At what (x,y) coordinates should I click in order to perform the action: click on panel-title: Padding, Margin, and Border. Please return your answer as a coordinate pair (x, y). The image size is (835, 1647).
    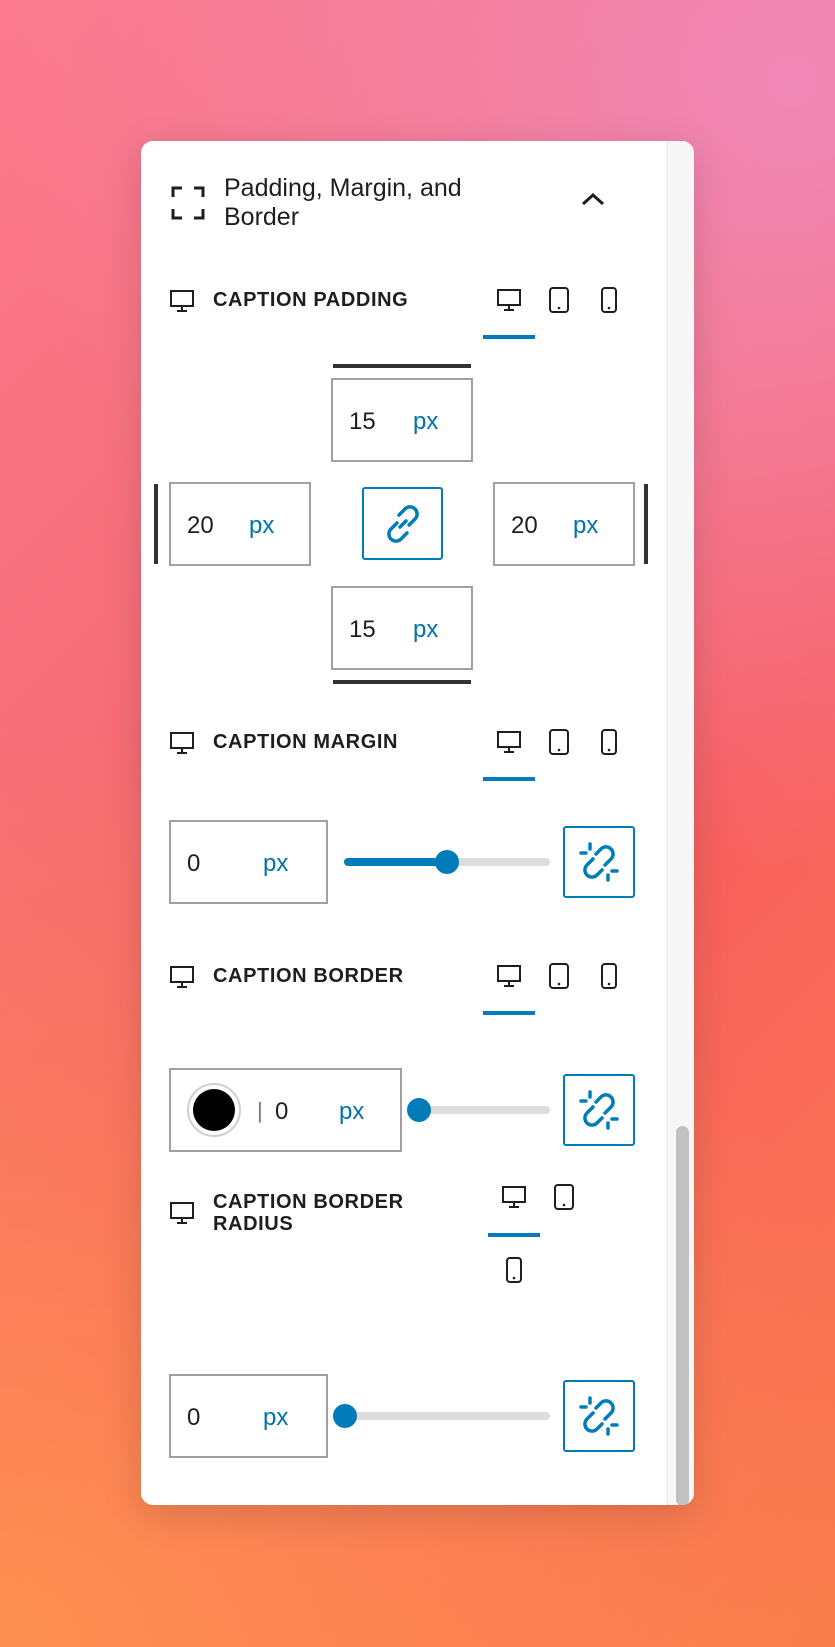
    Looking at the image, I should click on (343, 202).